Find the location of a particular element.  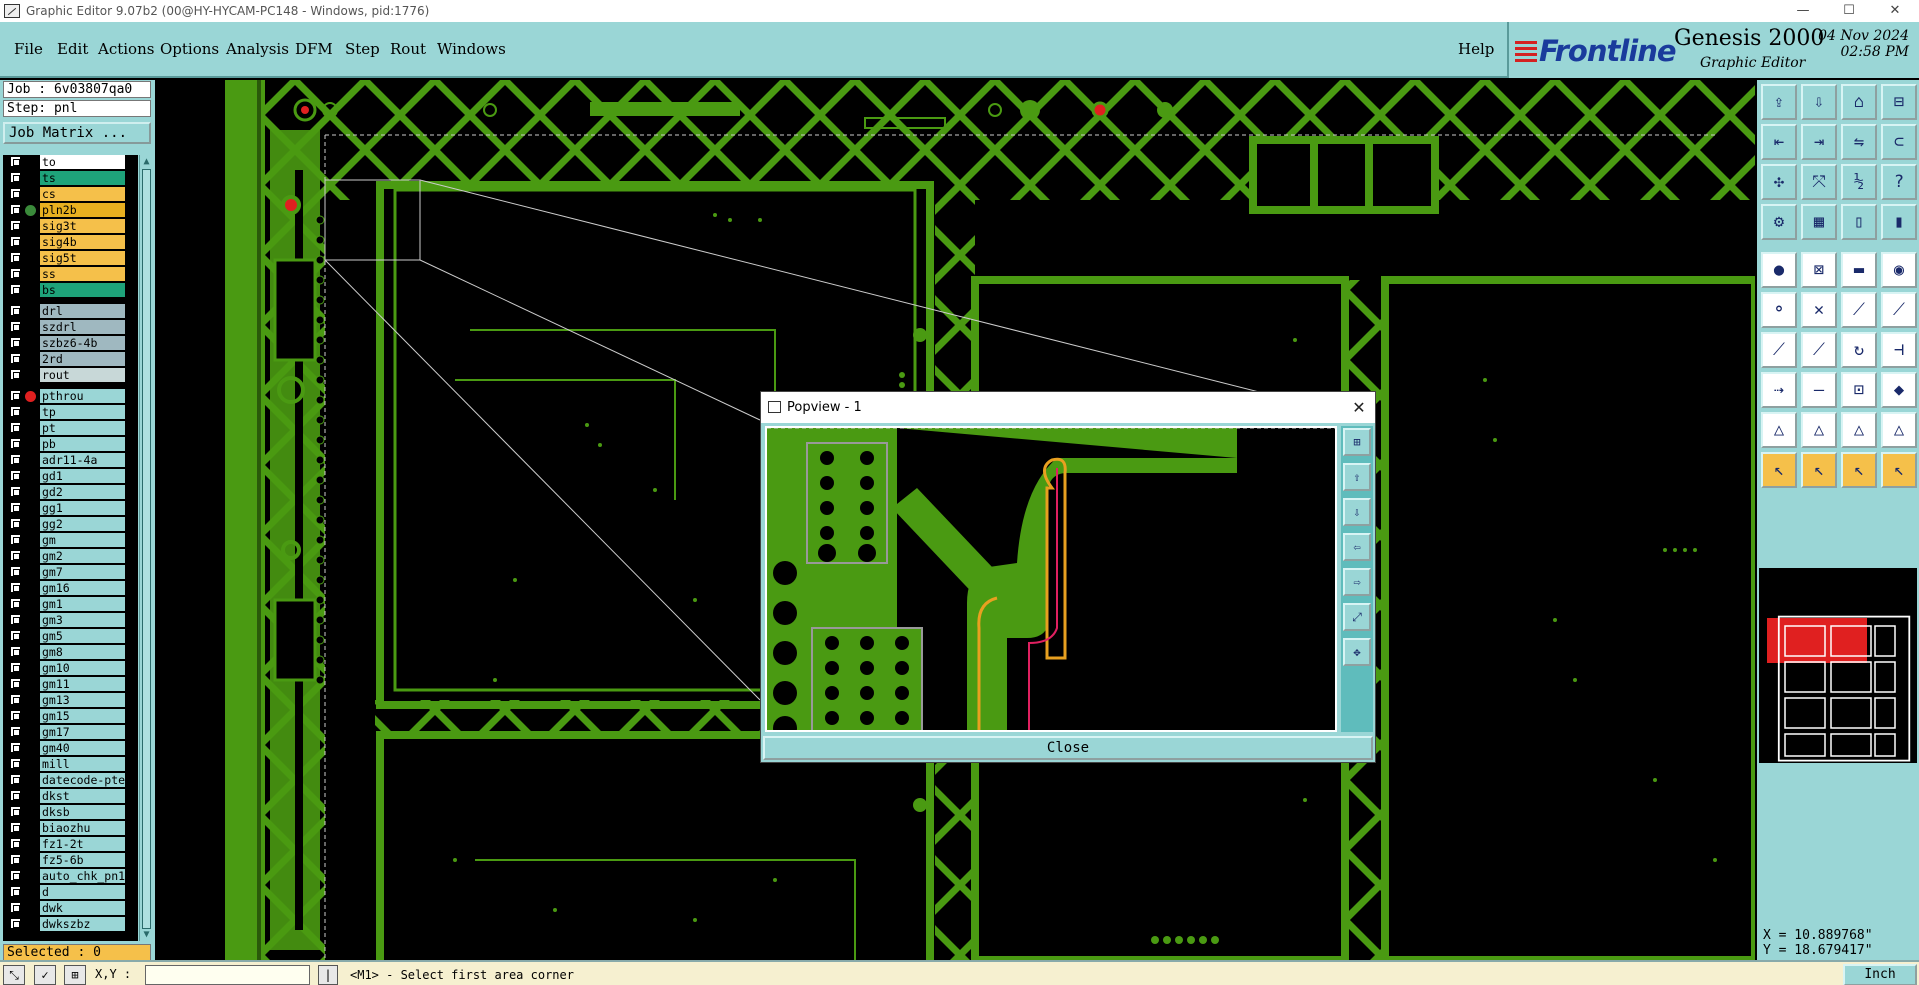

menu-dfm: DFM is located at coordinates (314, 49).